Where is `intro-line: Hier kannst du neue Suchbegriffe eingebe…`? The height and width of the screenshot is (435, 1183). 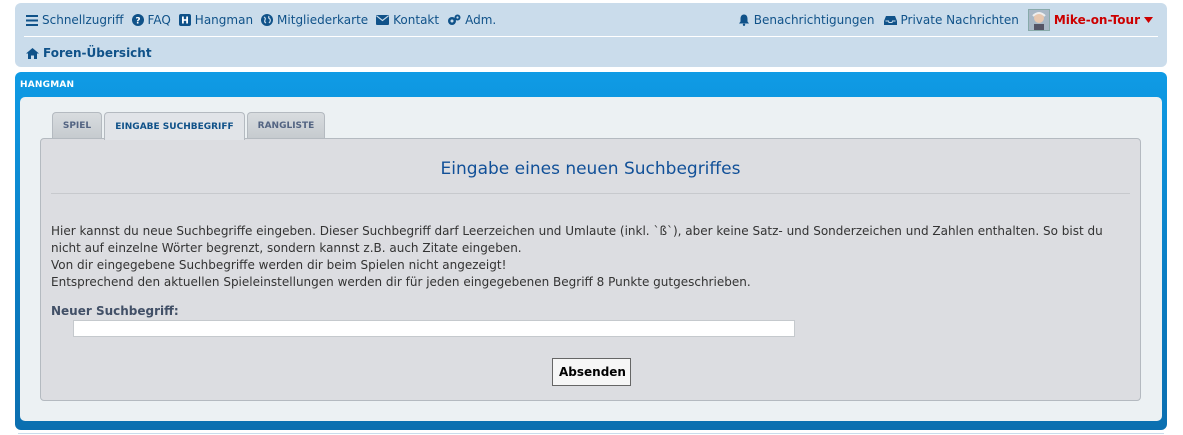 intro-line: Hier kannst du neue Suchbegriffe eingebe… is located at coordinates (577, 239).